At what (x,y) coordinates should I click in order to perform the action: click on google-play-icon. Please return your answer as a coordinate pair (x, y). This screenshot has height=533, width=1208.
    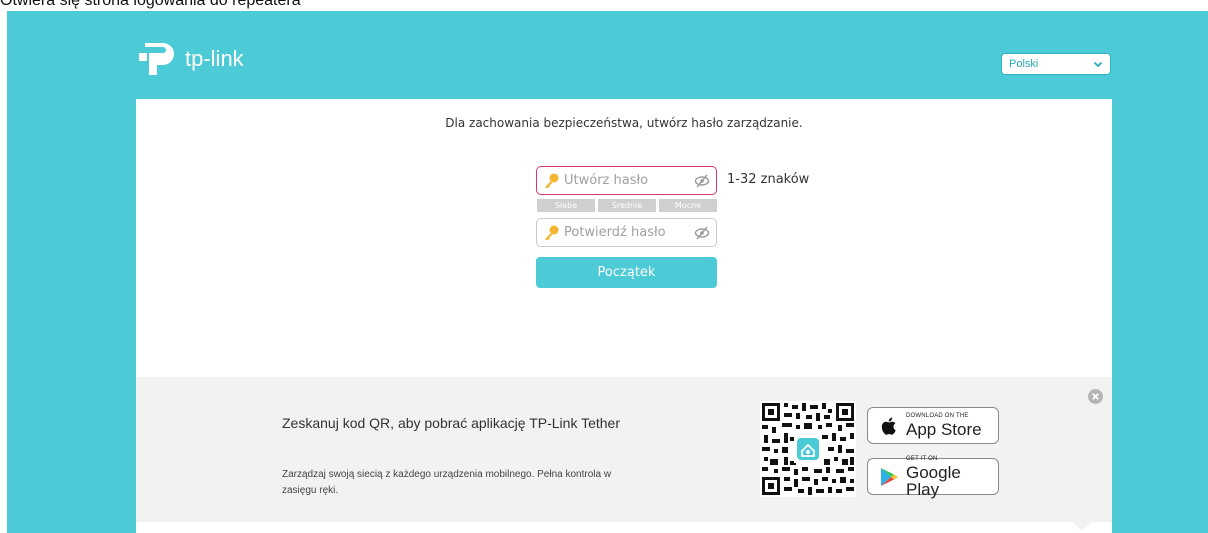
    Looking at the image, I should click on (889, 476).